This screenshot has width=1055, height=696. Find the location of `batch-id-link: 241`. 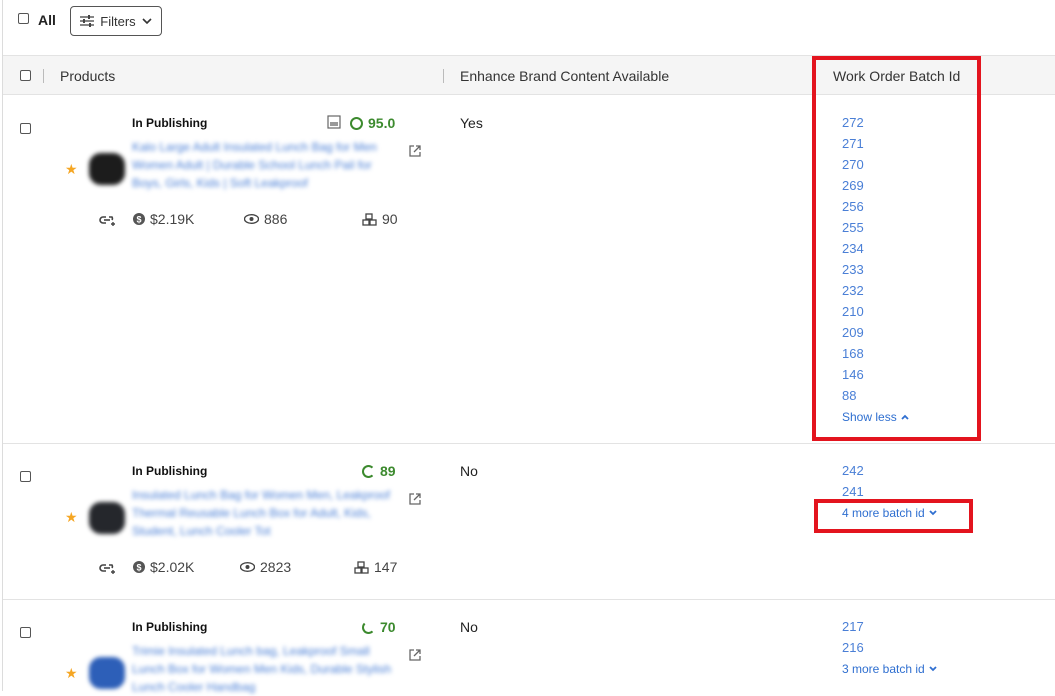

batch-id-link: 241 is located at coordinates (853, 491).